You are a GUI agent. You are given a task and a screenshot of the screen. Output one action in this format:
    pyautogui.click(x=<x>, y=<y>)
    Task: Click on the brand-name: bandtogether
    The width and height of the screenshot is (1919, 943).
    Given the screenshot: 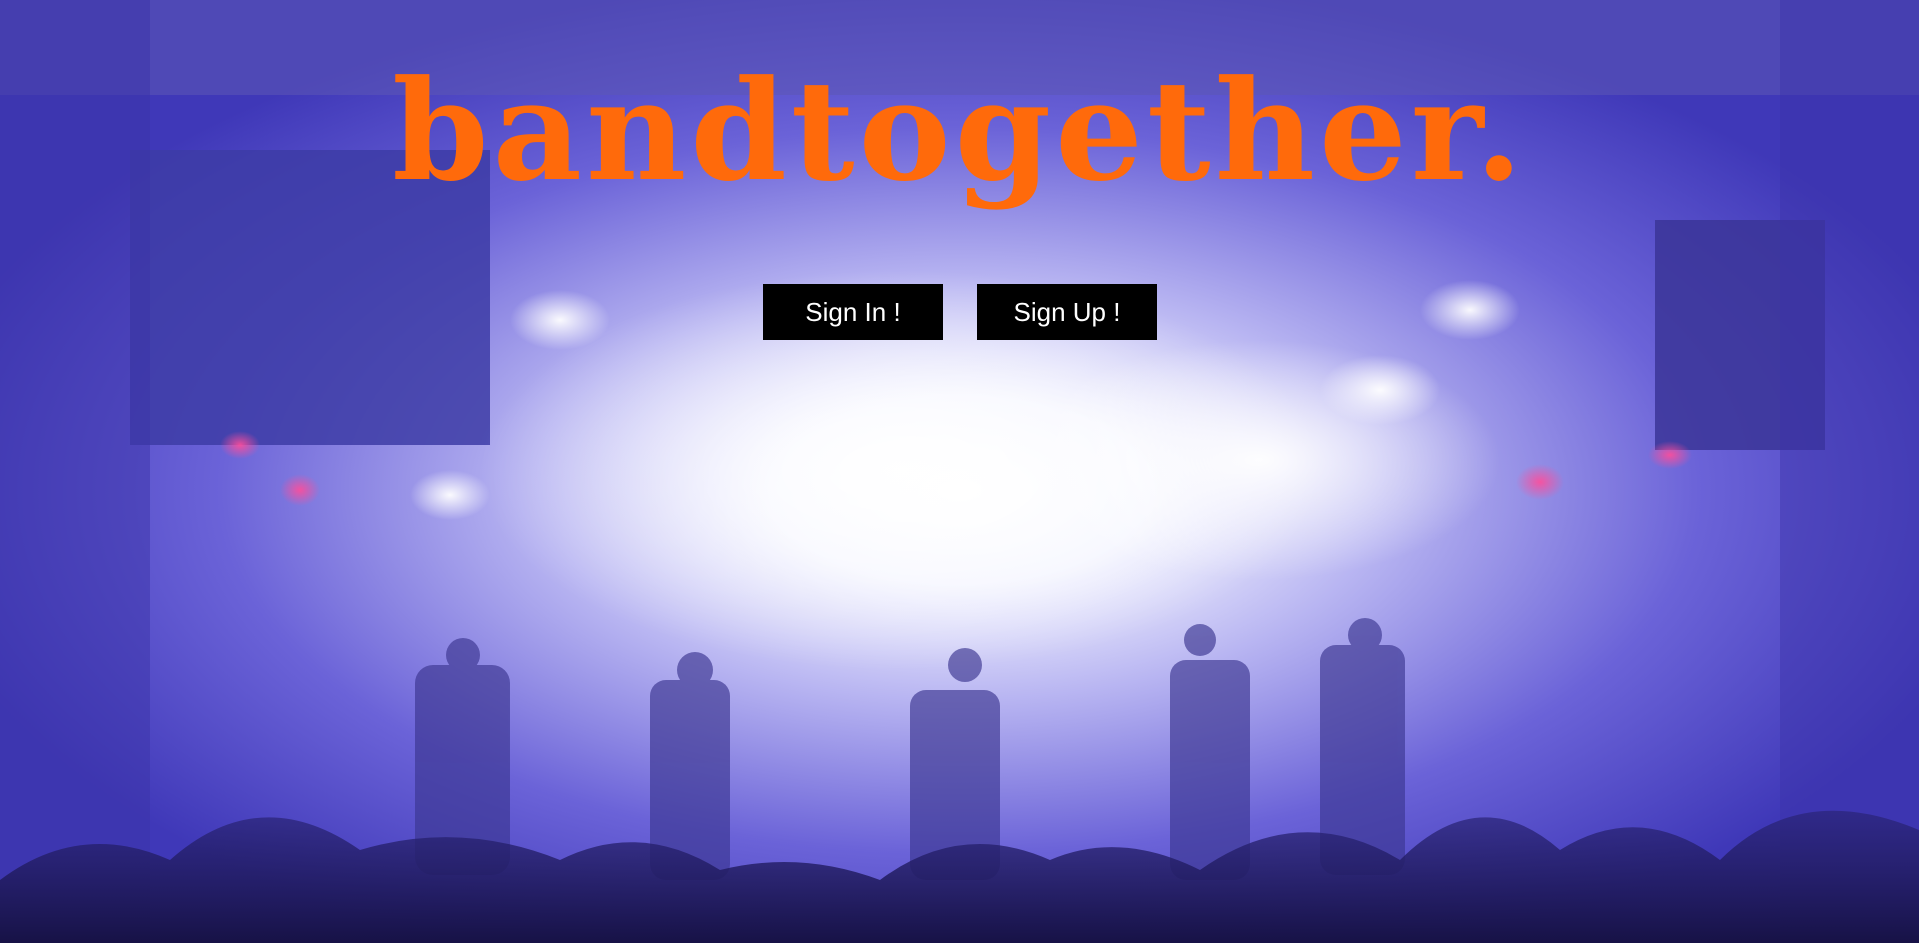 What is the action you would take?
    pyautogui.click(x=933, y=130)
    